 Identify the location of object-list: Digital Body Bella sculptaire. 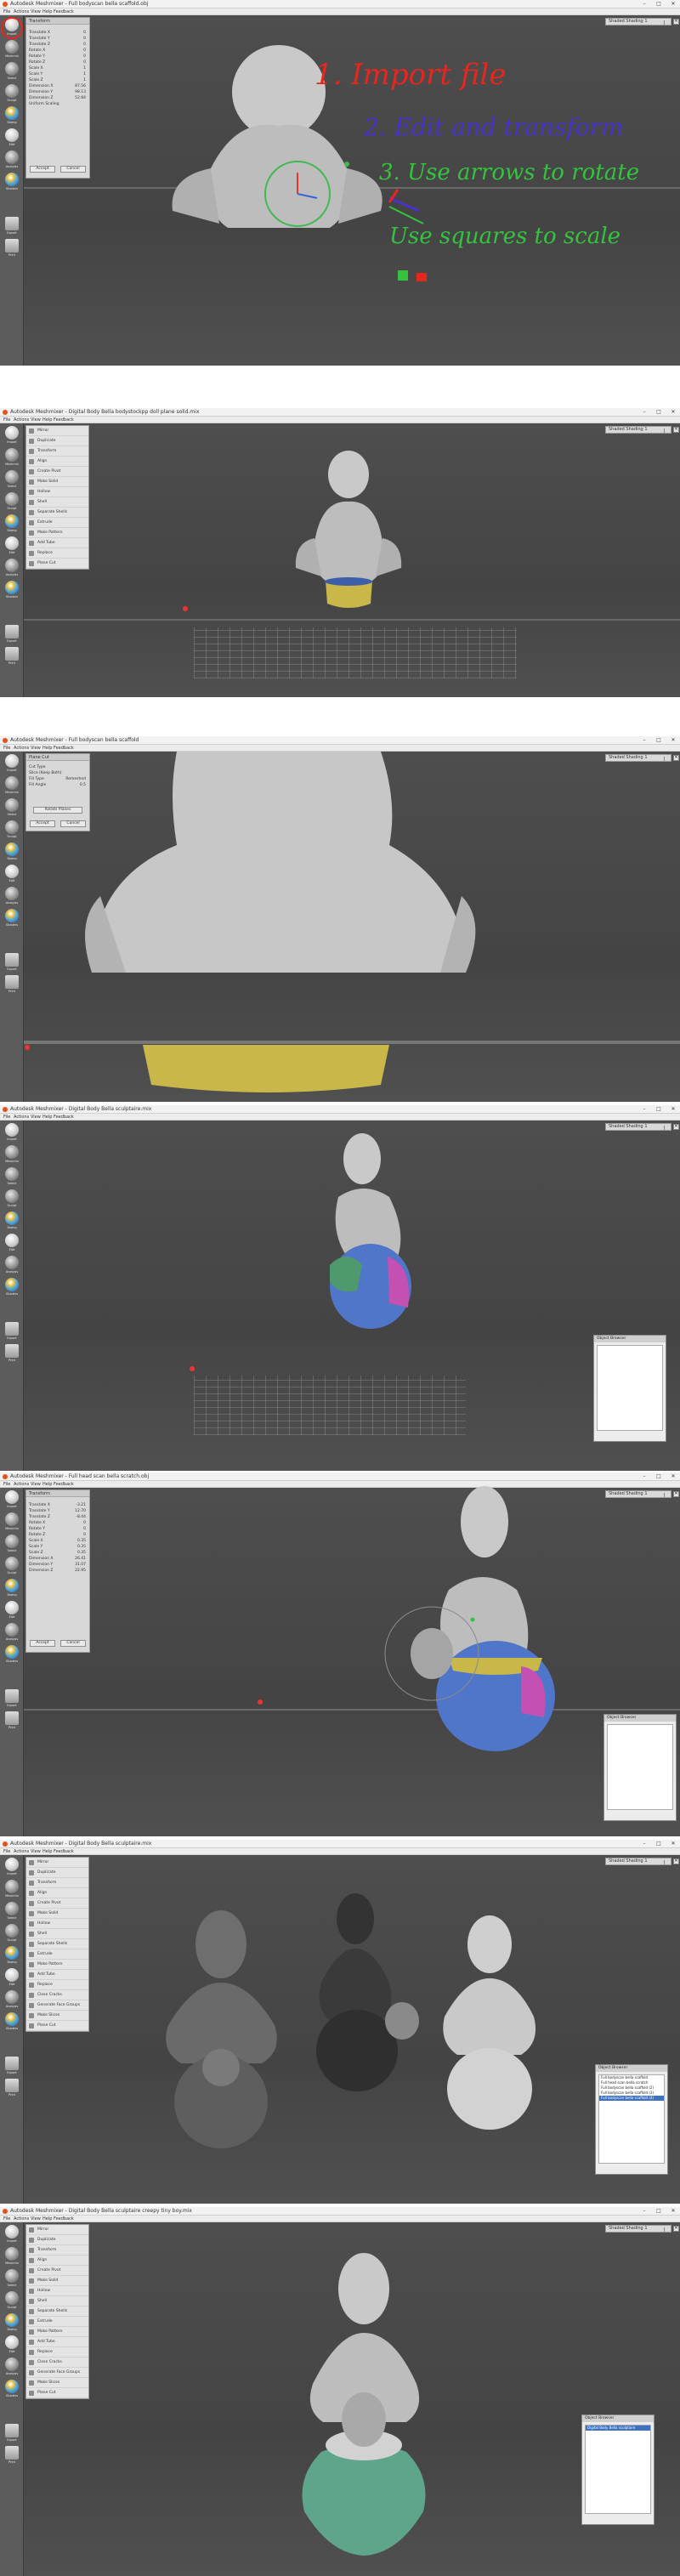
(618, 2469).